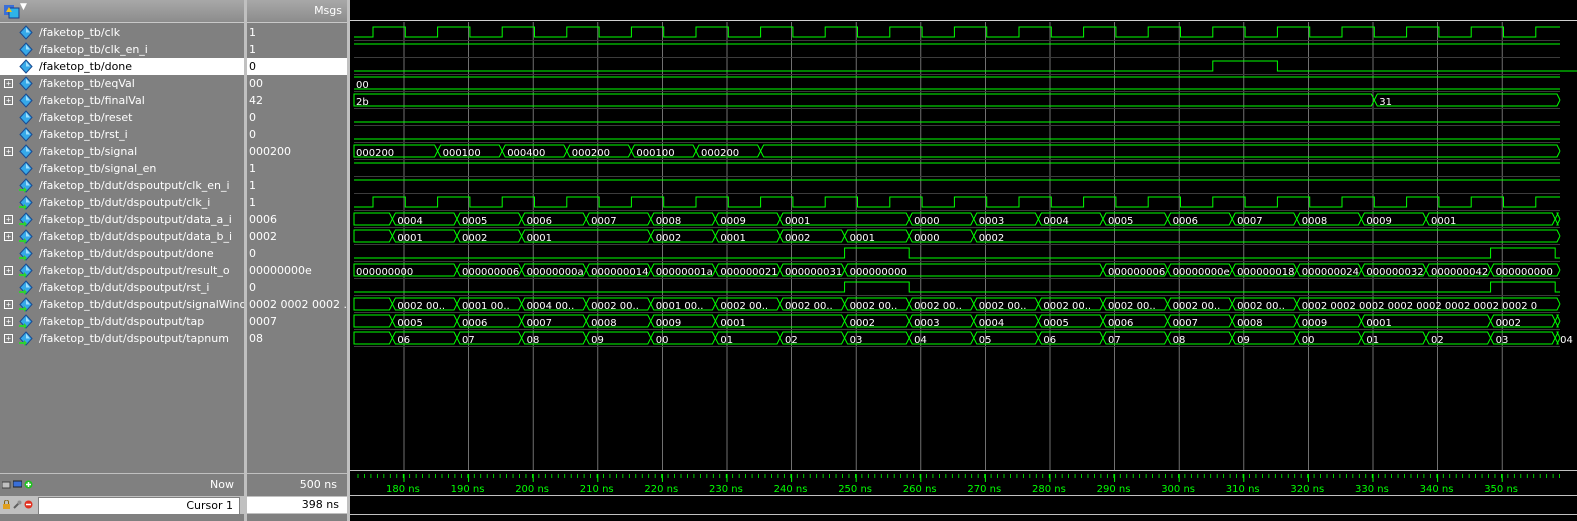 The width and height of the screenshot is (1577, 521). Describe the element at coordinates (136, 236) in the screenshot. I see `signal-name: /faketop_tb/dut/dspoutput/data_b_i` at that location.